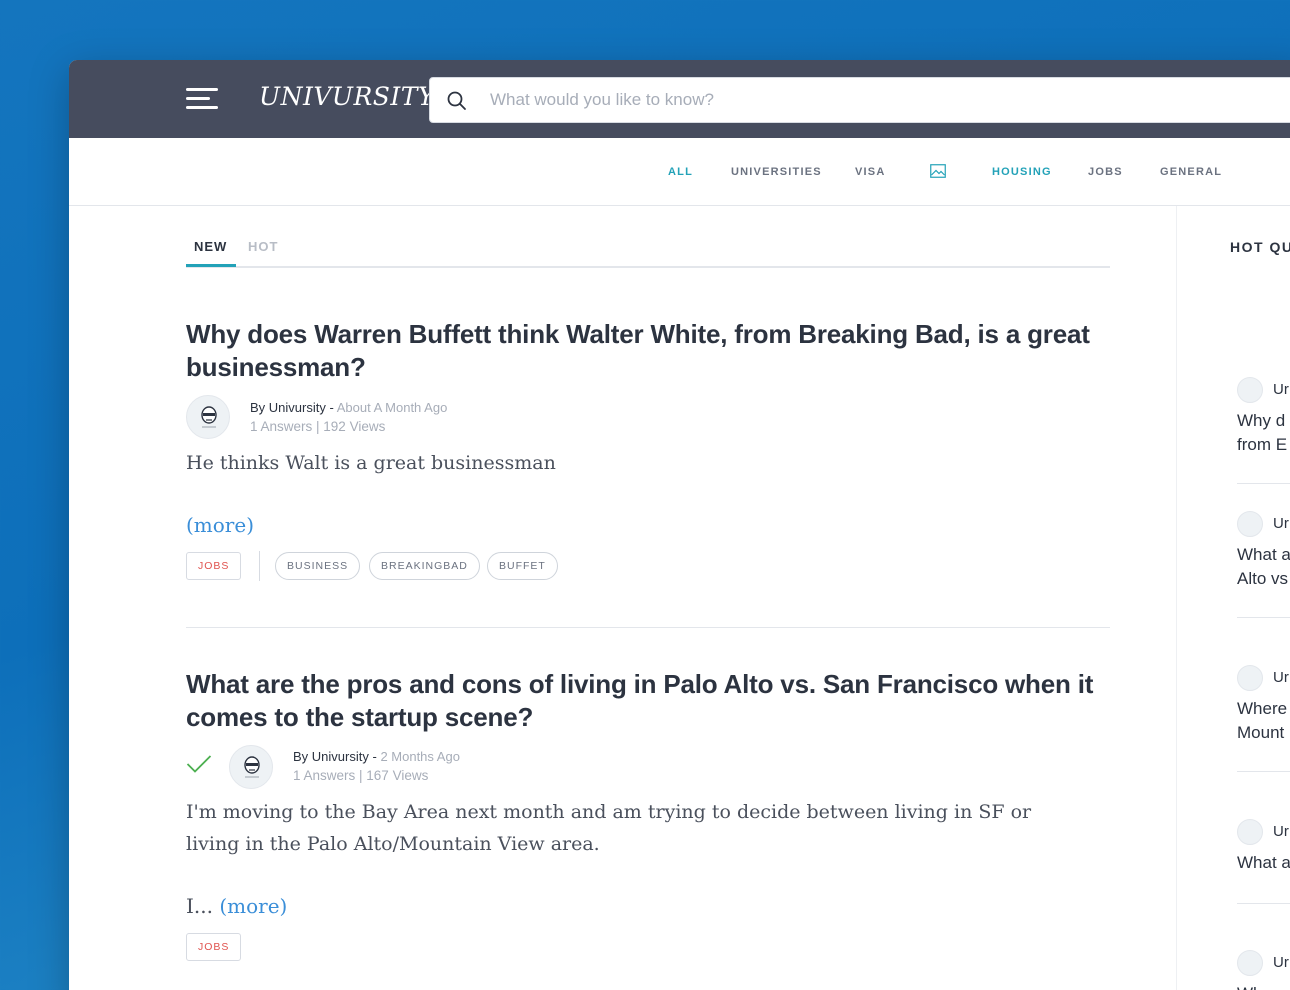  Describe the element at coordinates (199, 764) in the screenshot. I see `checkmark-icon` at that location.